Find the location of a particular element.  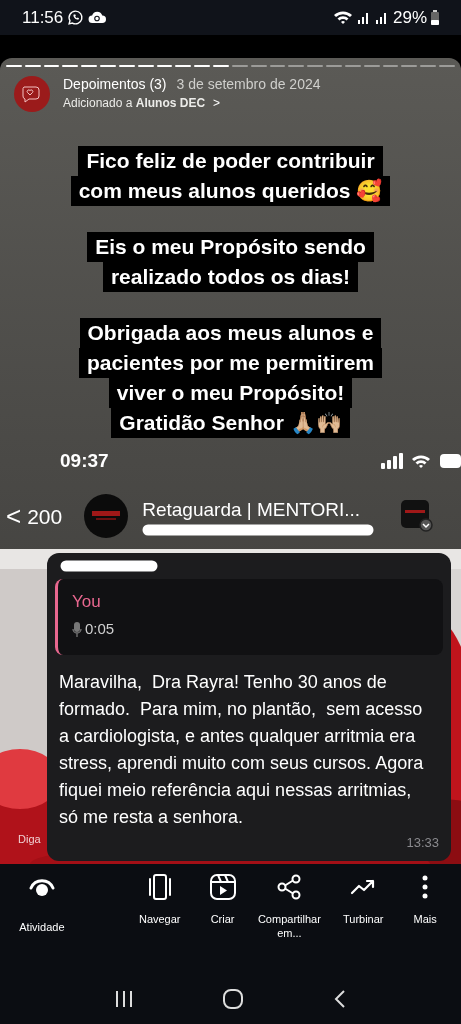

reply-quote: You 0:05 is located at coordinates (249, 617).